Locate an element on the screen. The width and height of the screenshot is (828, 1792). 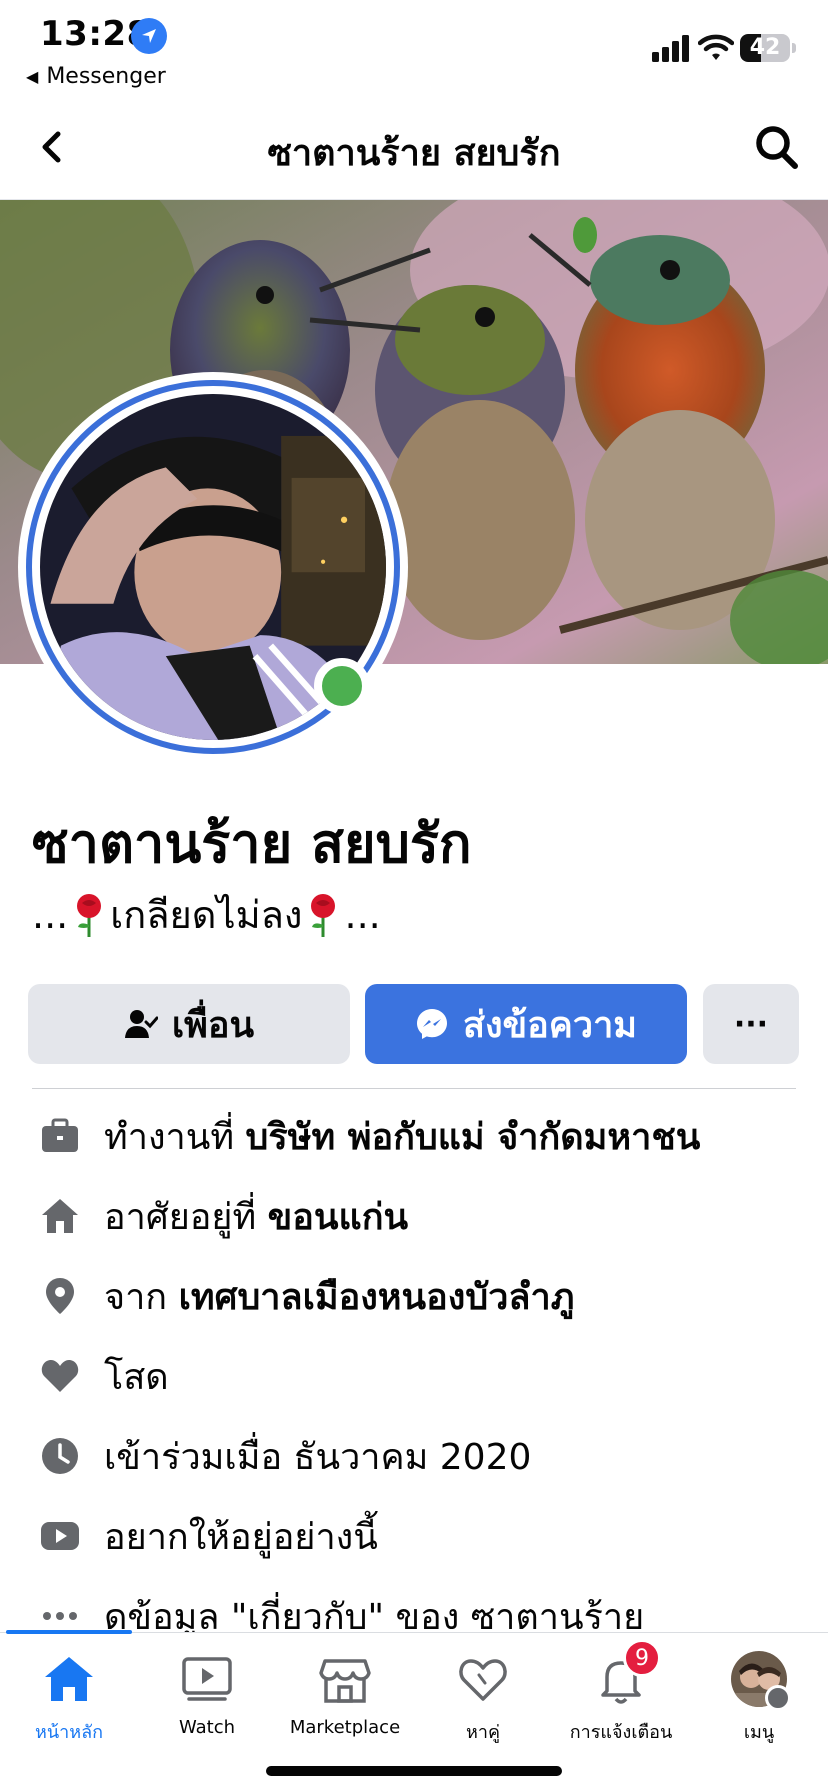
friend-check-icon is located at coordinates (141, 1024).